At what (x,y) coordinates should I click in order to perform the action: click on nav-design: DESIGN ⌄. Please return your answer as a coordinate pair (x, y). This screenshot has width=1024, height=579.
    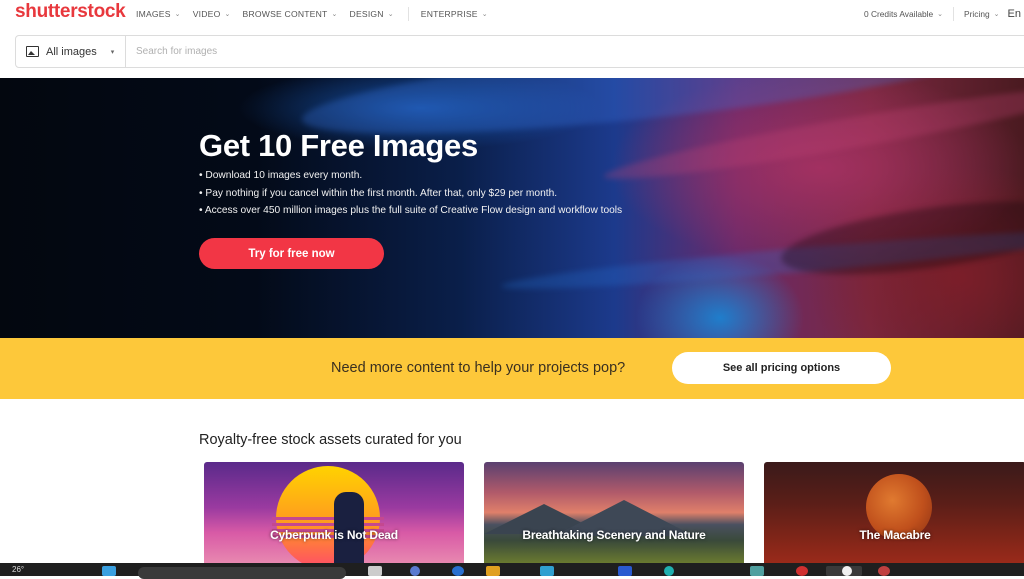
    Looking at the image, I should click on (372, 14).